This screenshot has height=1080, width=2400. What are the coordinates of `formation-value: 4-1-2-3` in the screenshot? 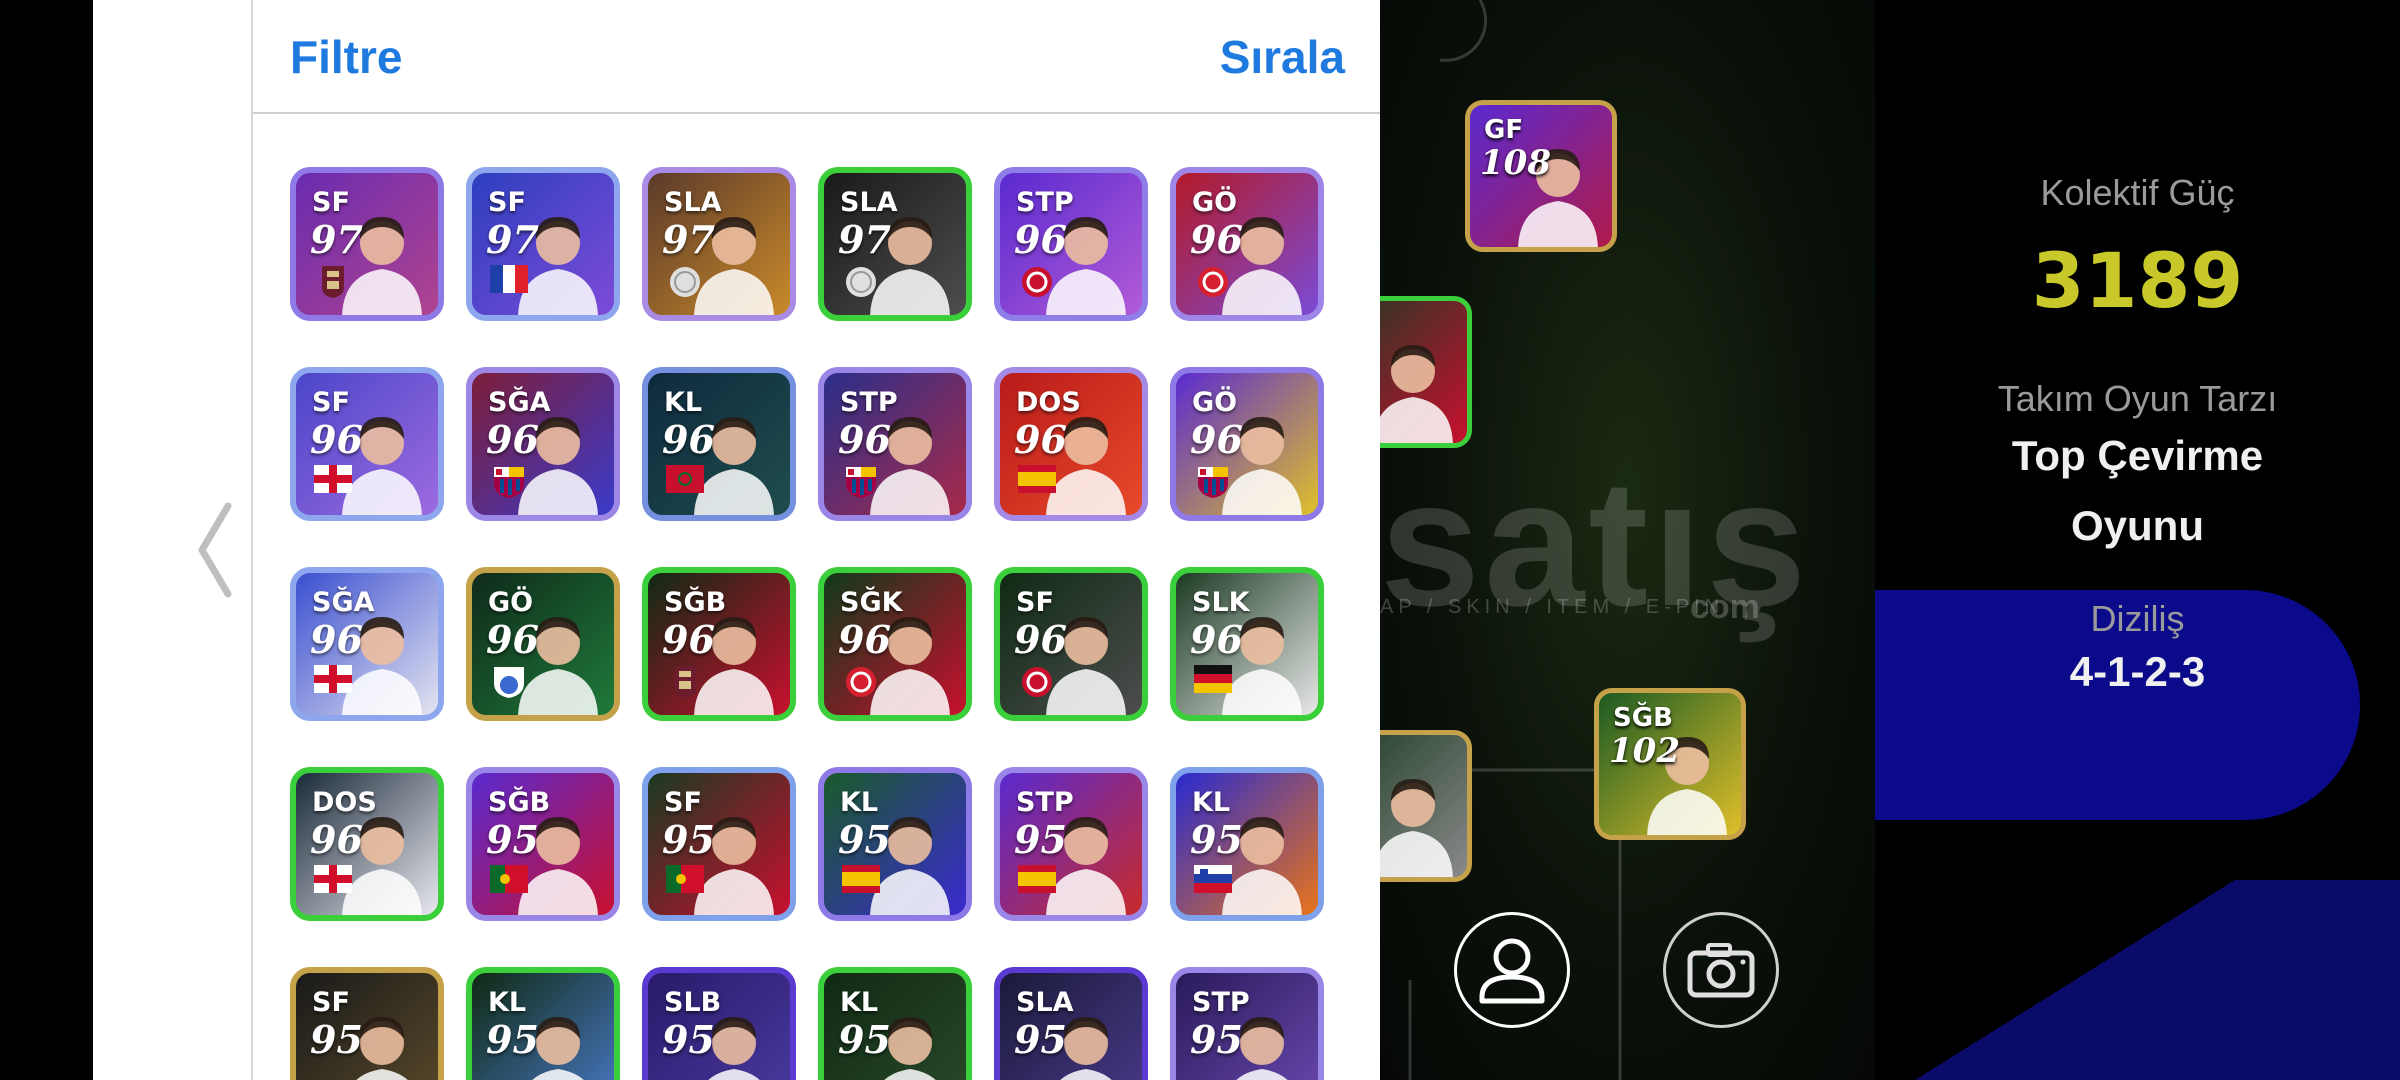 It's located at (2137, 671).